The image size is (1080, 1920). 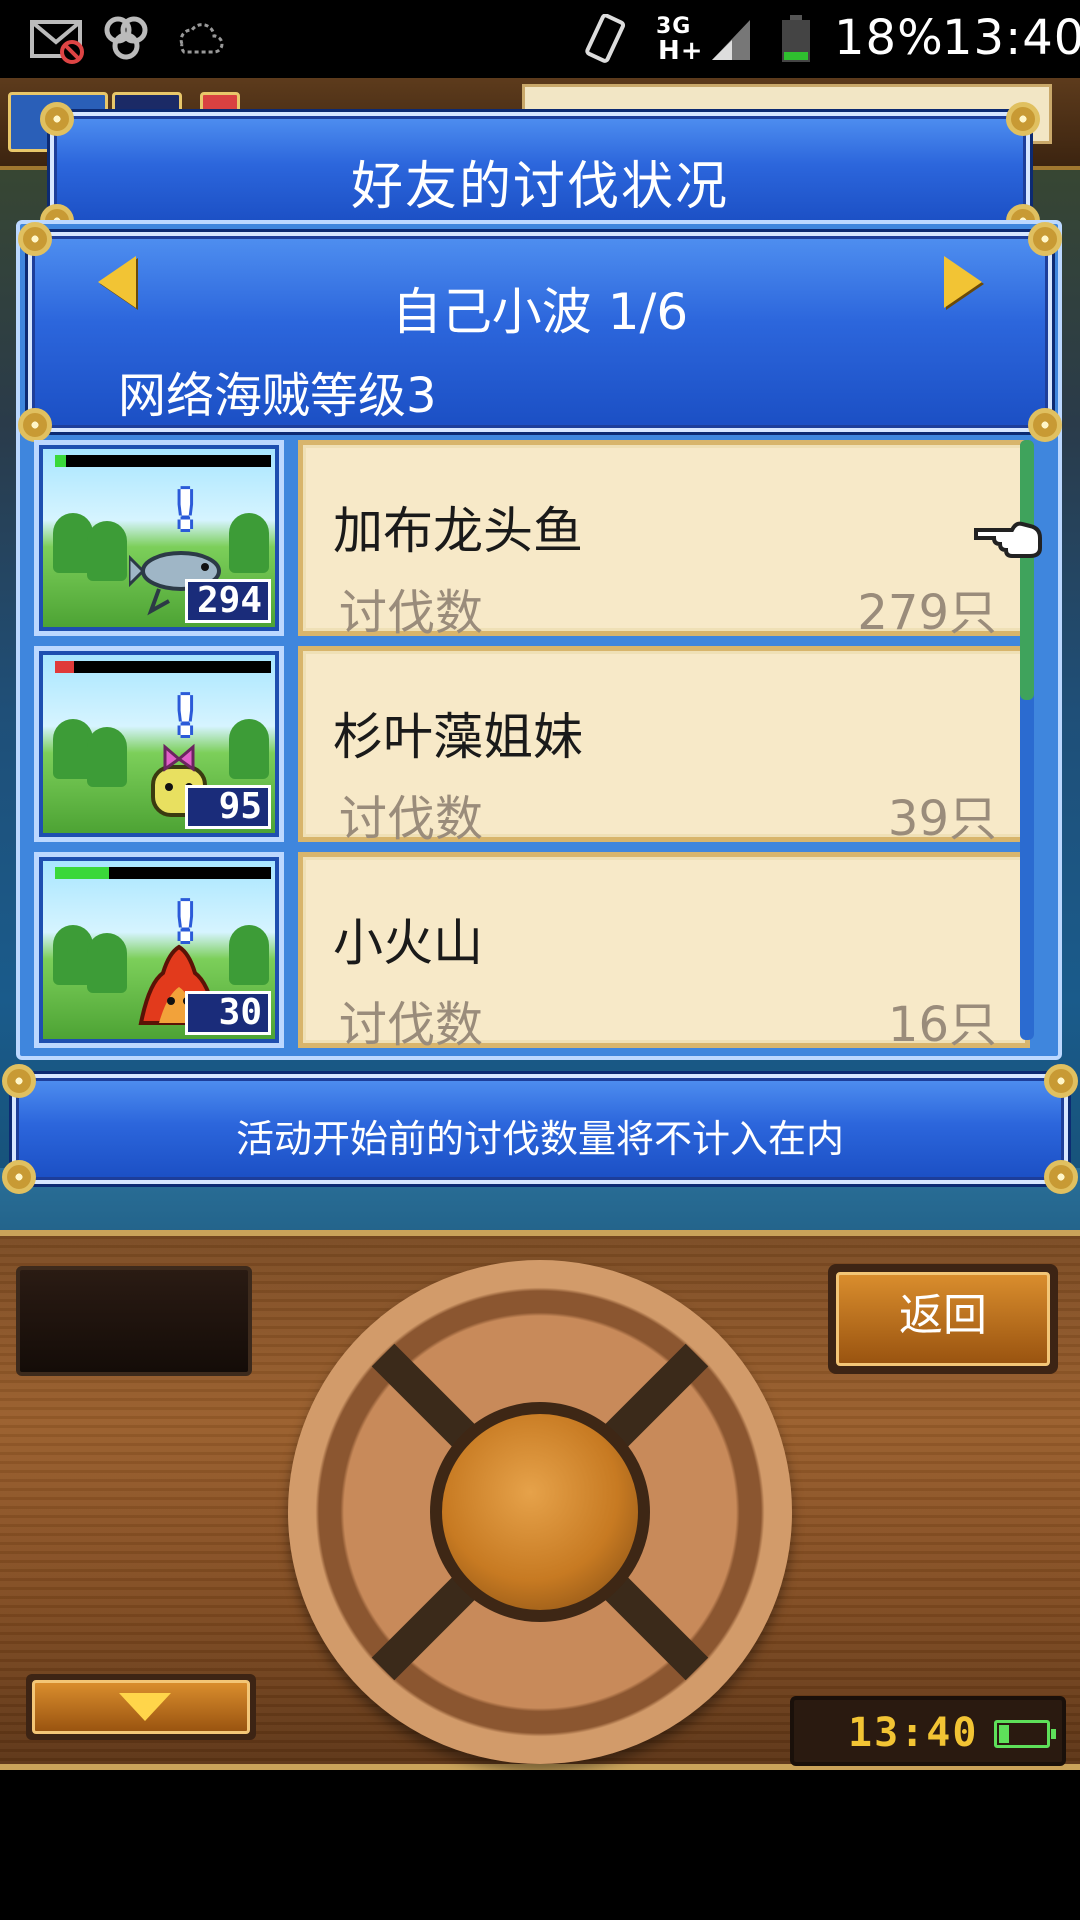 What do you see at coordinates (605, 38) in the screenshot?
I see `vibrate-icon` at bounding box center [605, 38].